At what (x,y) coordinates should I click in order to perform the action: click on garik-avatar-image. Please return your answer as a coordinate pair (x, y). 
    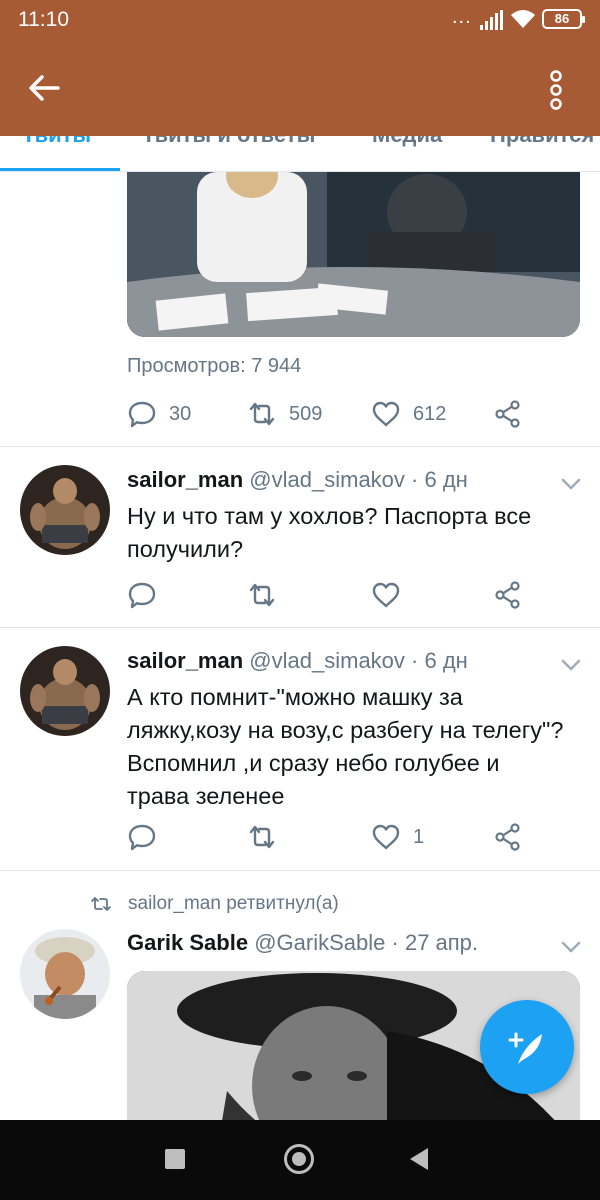
    Looking at the image, I should click on (65, 974).